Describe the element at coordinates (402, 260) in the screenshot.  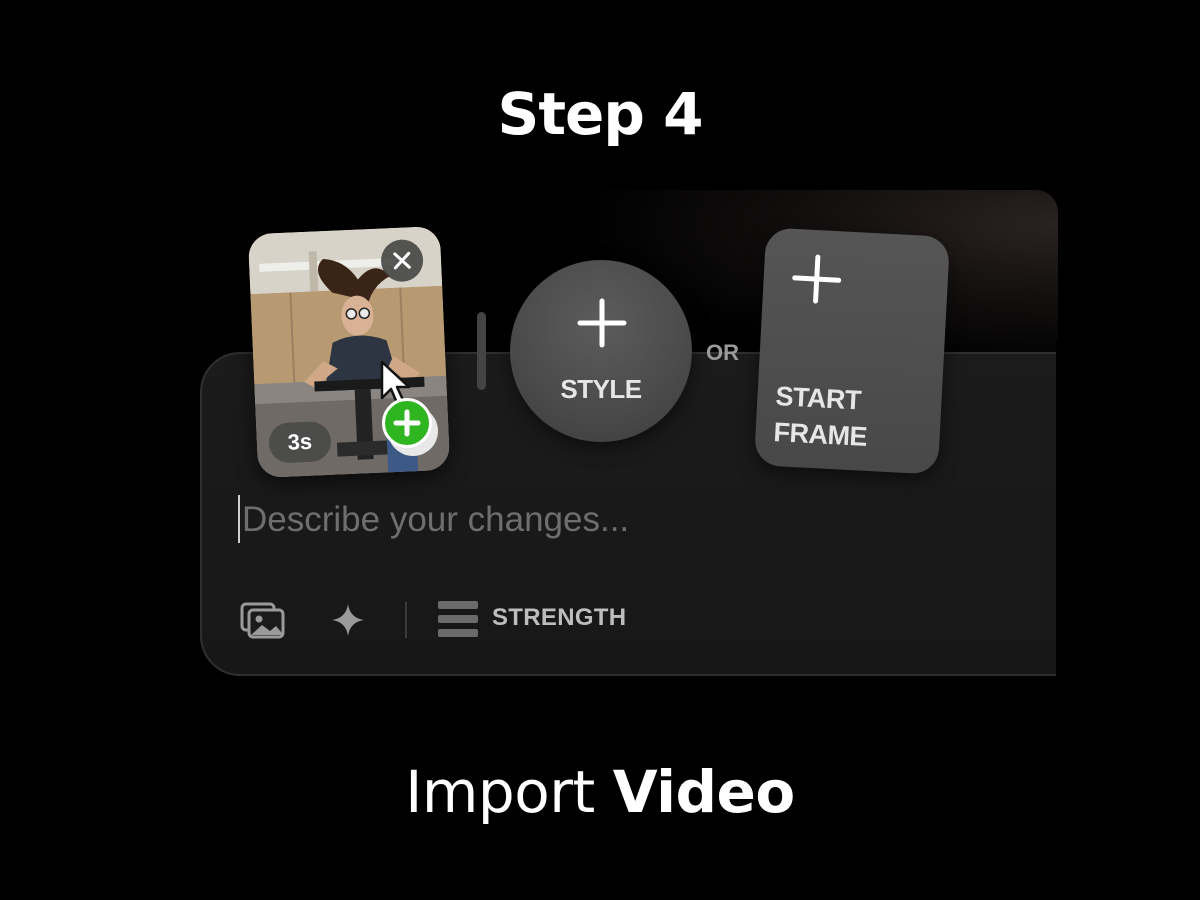
I see `close-icon` at that location.